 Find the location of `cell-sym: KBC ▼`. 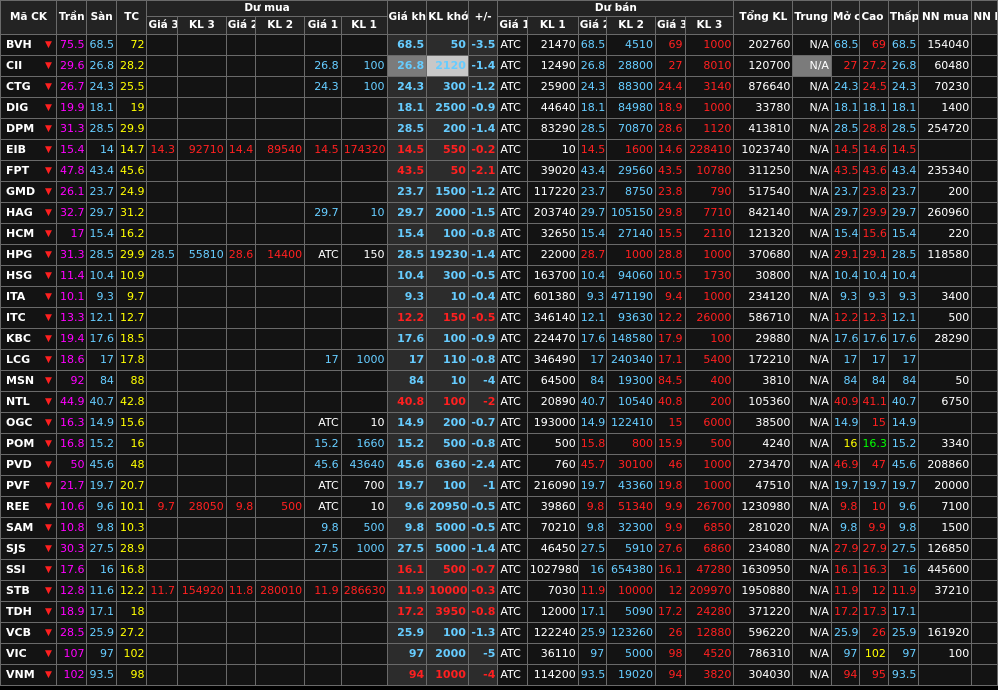

cell-sym: KBC ▼ is located at coordinates (28, 339).